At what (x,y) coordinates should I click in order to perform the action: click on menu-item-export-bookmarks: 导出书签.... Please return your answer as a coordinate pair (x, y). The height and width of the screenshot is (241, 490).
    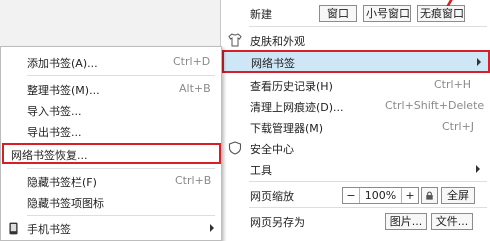
    Looking at the image, I should click on (111, 131).